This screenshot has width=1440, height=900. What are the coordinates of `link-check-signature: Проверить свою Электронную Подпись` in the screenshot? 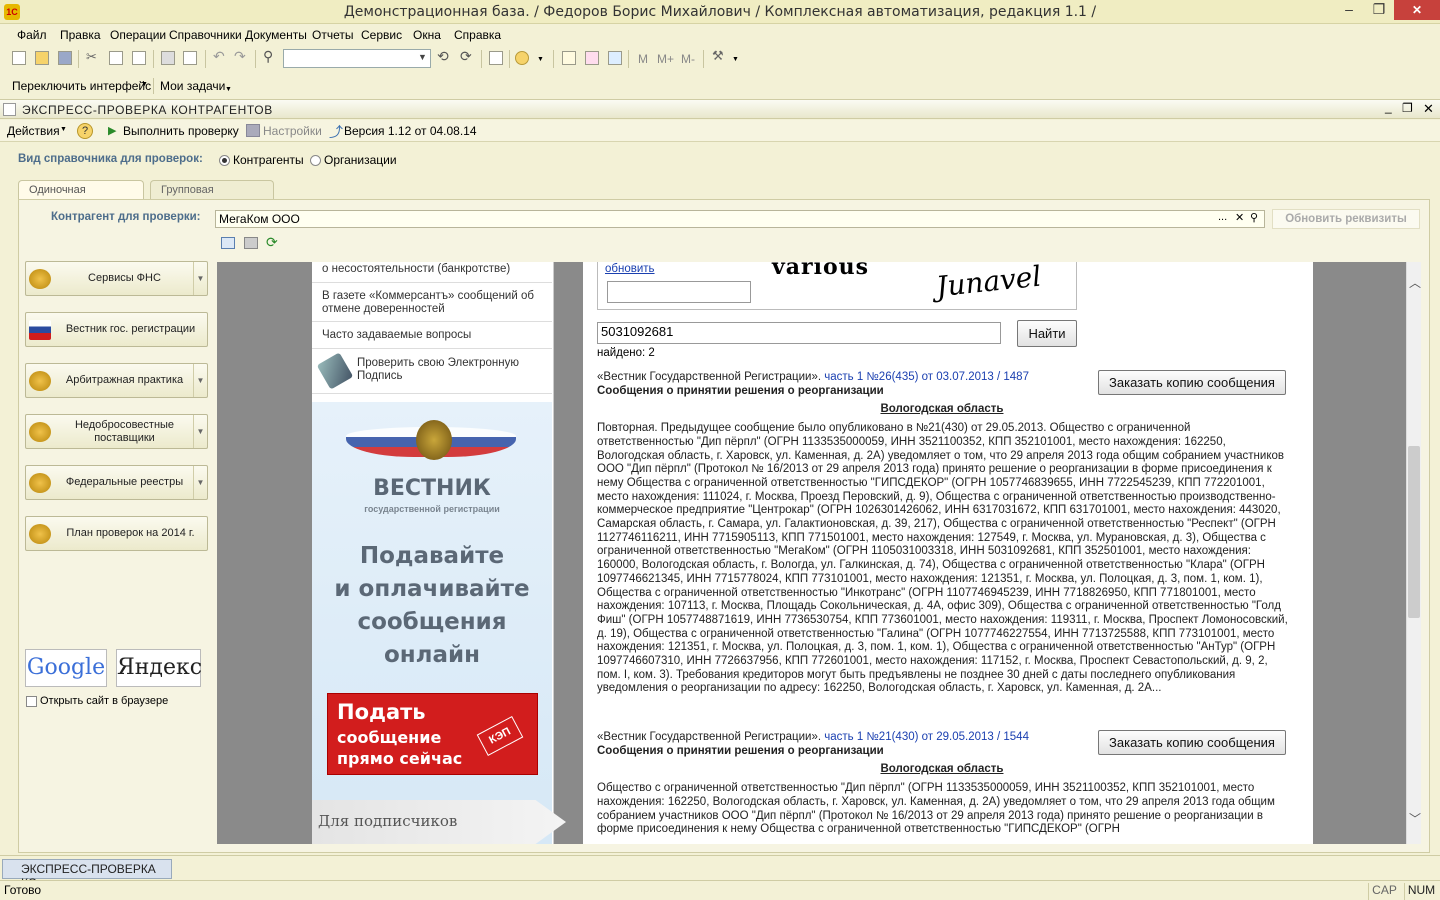 It's located at (447, 370).